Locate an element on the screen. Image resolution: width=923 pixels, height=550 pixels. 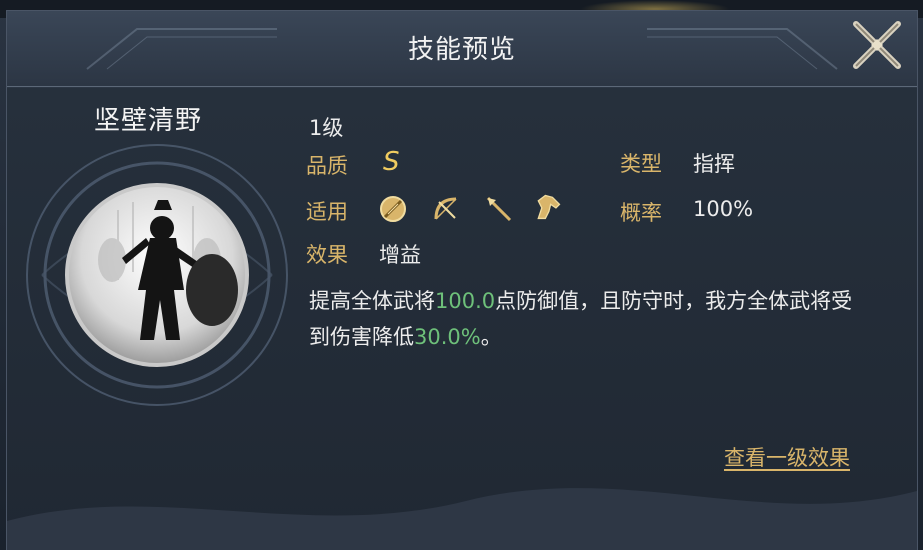
description-value-2: 30.0% is located at coordinates (447, 337).